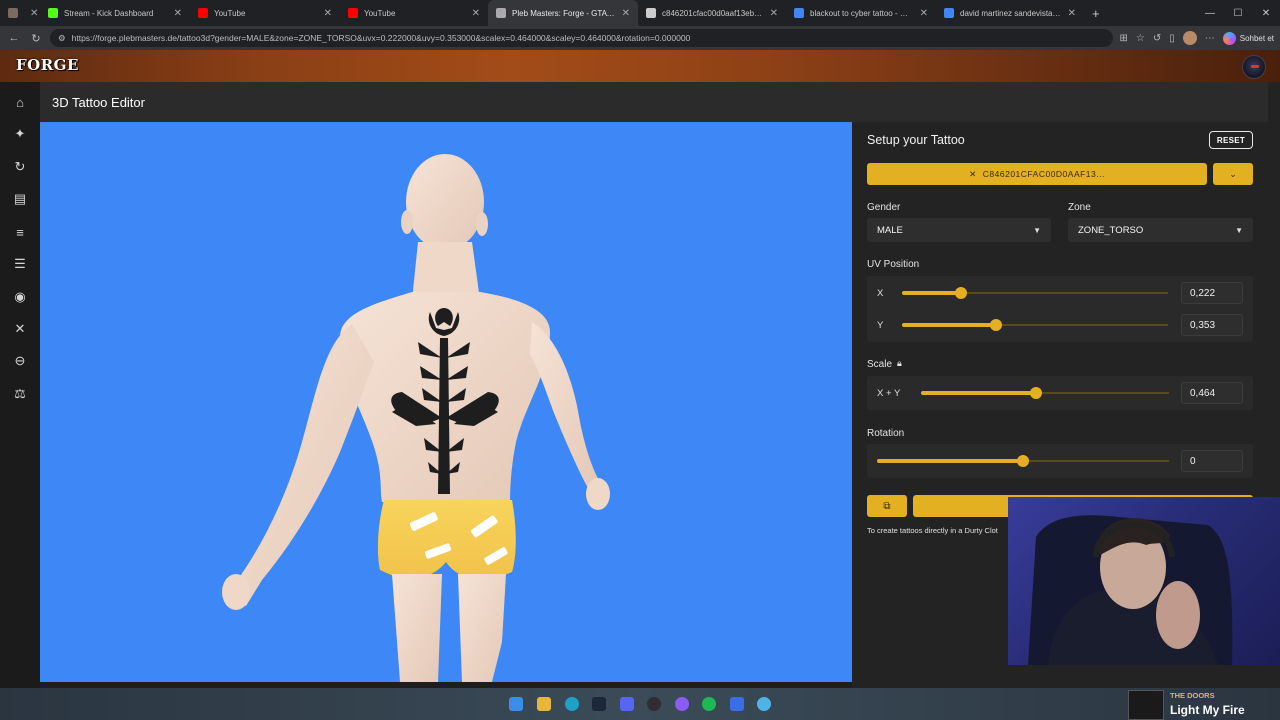  Describe the element at coordinates (1035, 293) in the screenshot. I see `uv-x-slider` at that location.